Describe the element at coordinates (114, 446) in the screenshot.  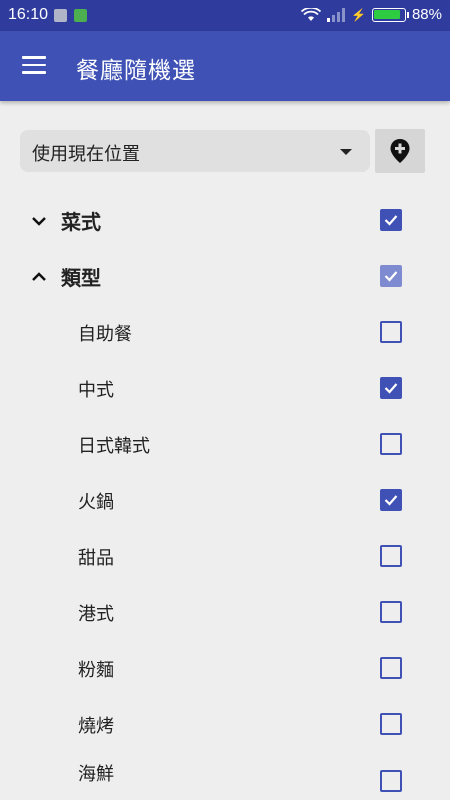
I see `item-label: 日式韓式` at that location.